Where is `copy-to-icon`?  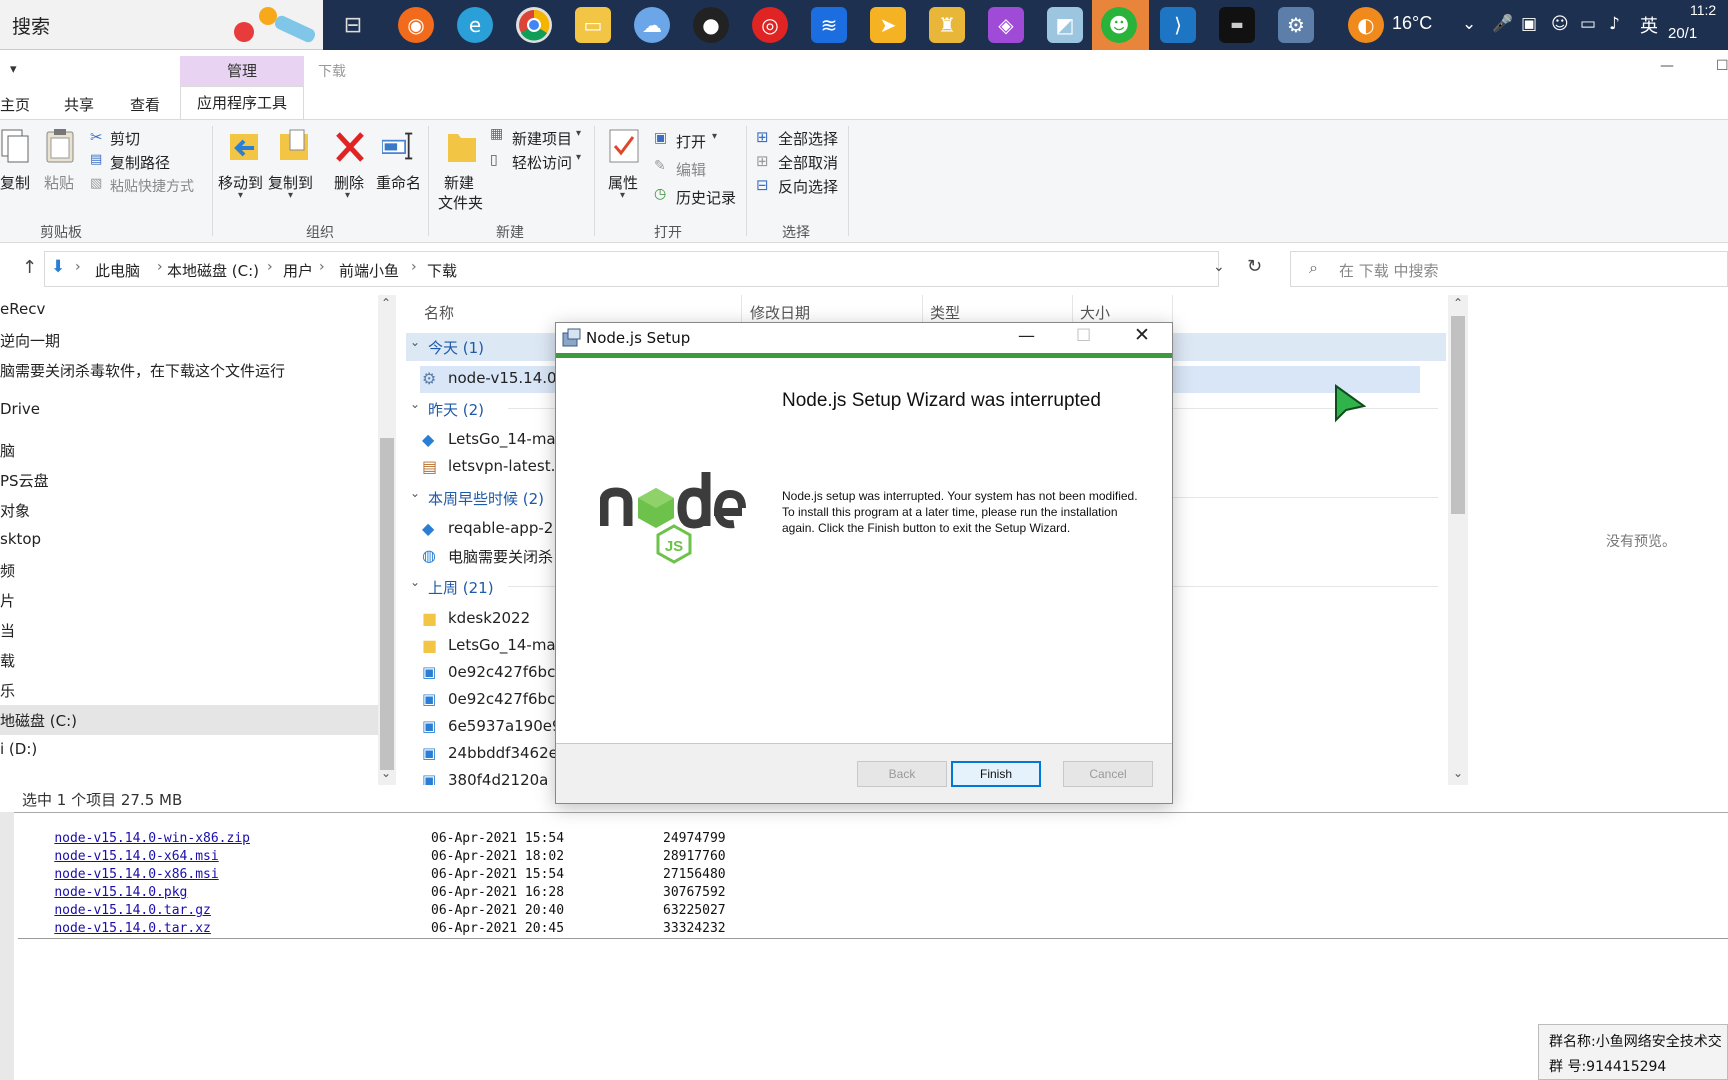 copy-to-icon is located at coordinates (294, 146).